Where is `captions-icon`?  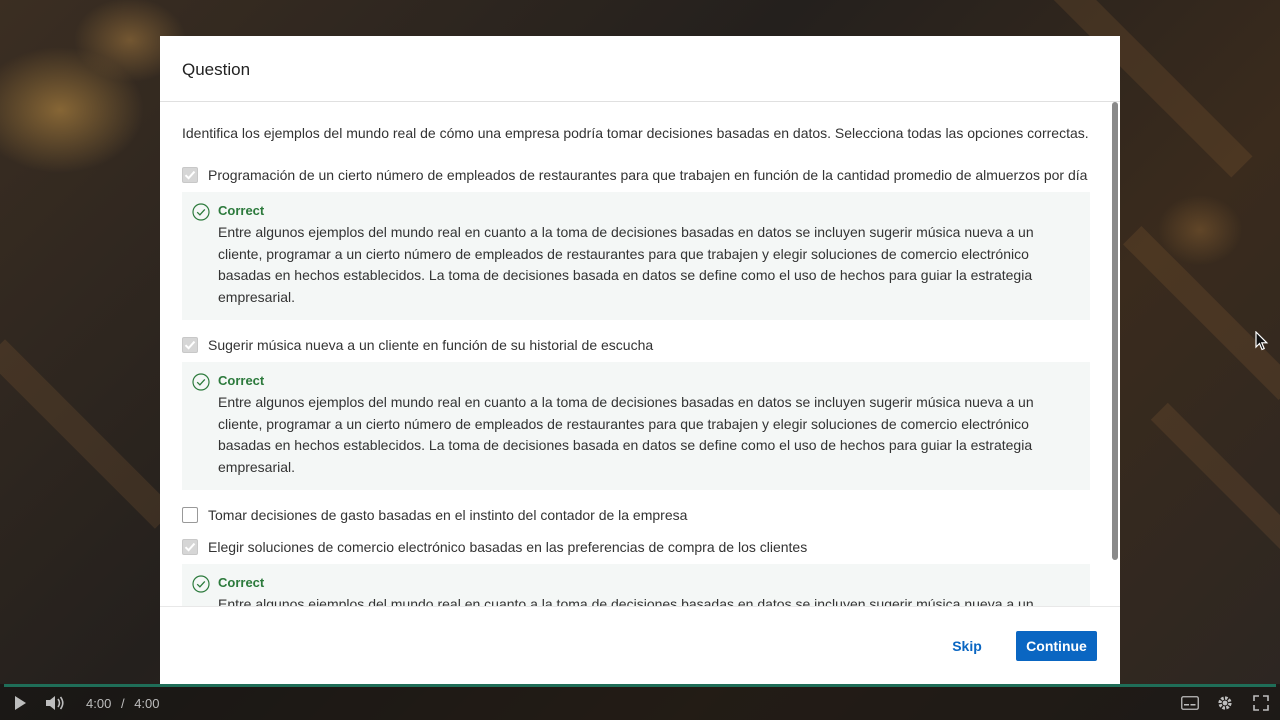
captions-icon is located at coordinates (1190, 703).